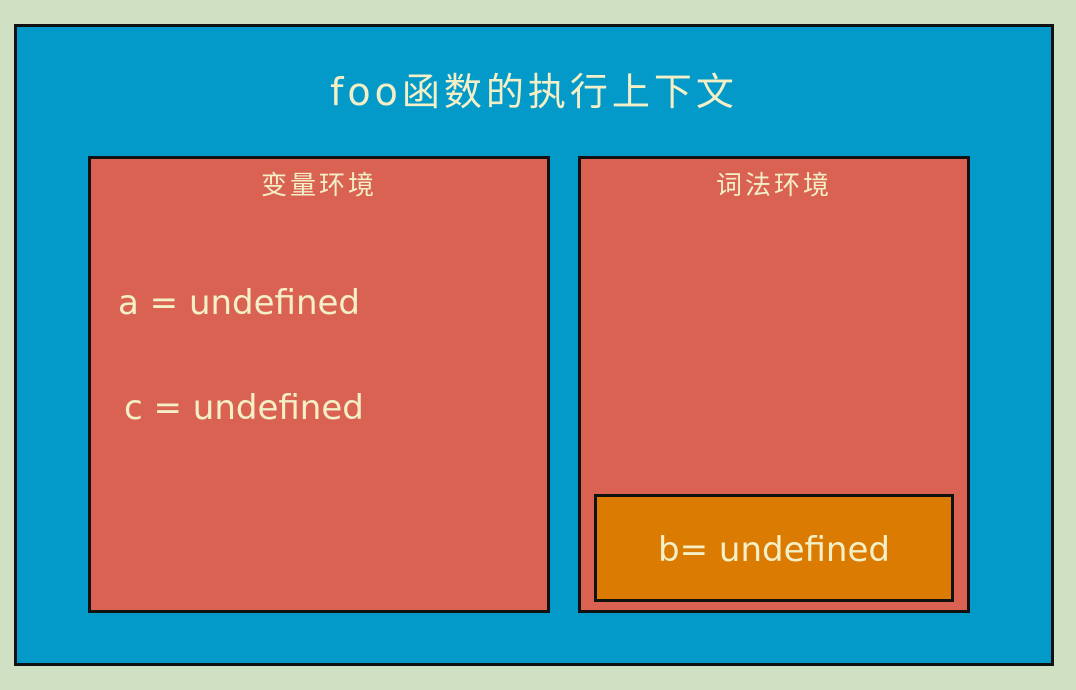  What do you see at coordinates (534, 92) in the screenshot?
I see `execution-context-title: foo函数的执行上下文` at bounding box center [534, 92].